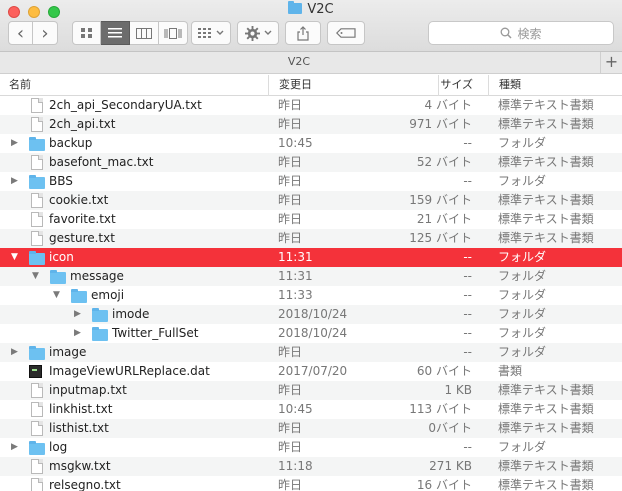 The width and height of the screenshot is (622, 491). Describe the element at coordinates (311, 333) in the screenshot. I see `file-row: ▶ Twitter_FullSet 2018/10/24 -- フォルダ` at that location.